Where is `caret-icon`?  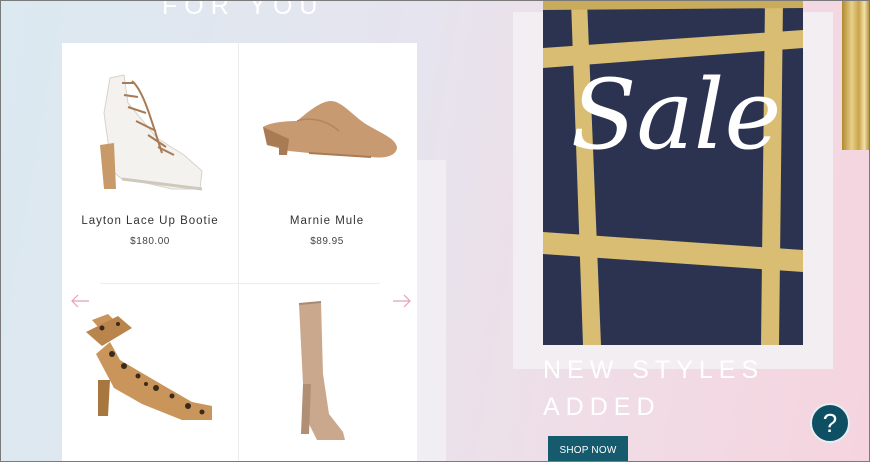
caret-icon is located at coordinates (56, 459).